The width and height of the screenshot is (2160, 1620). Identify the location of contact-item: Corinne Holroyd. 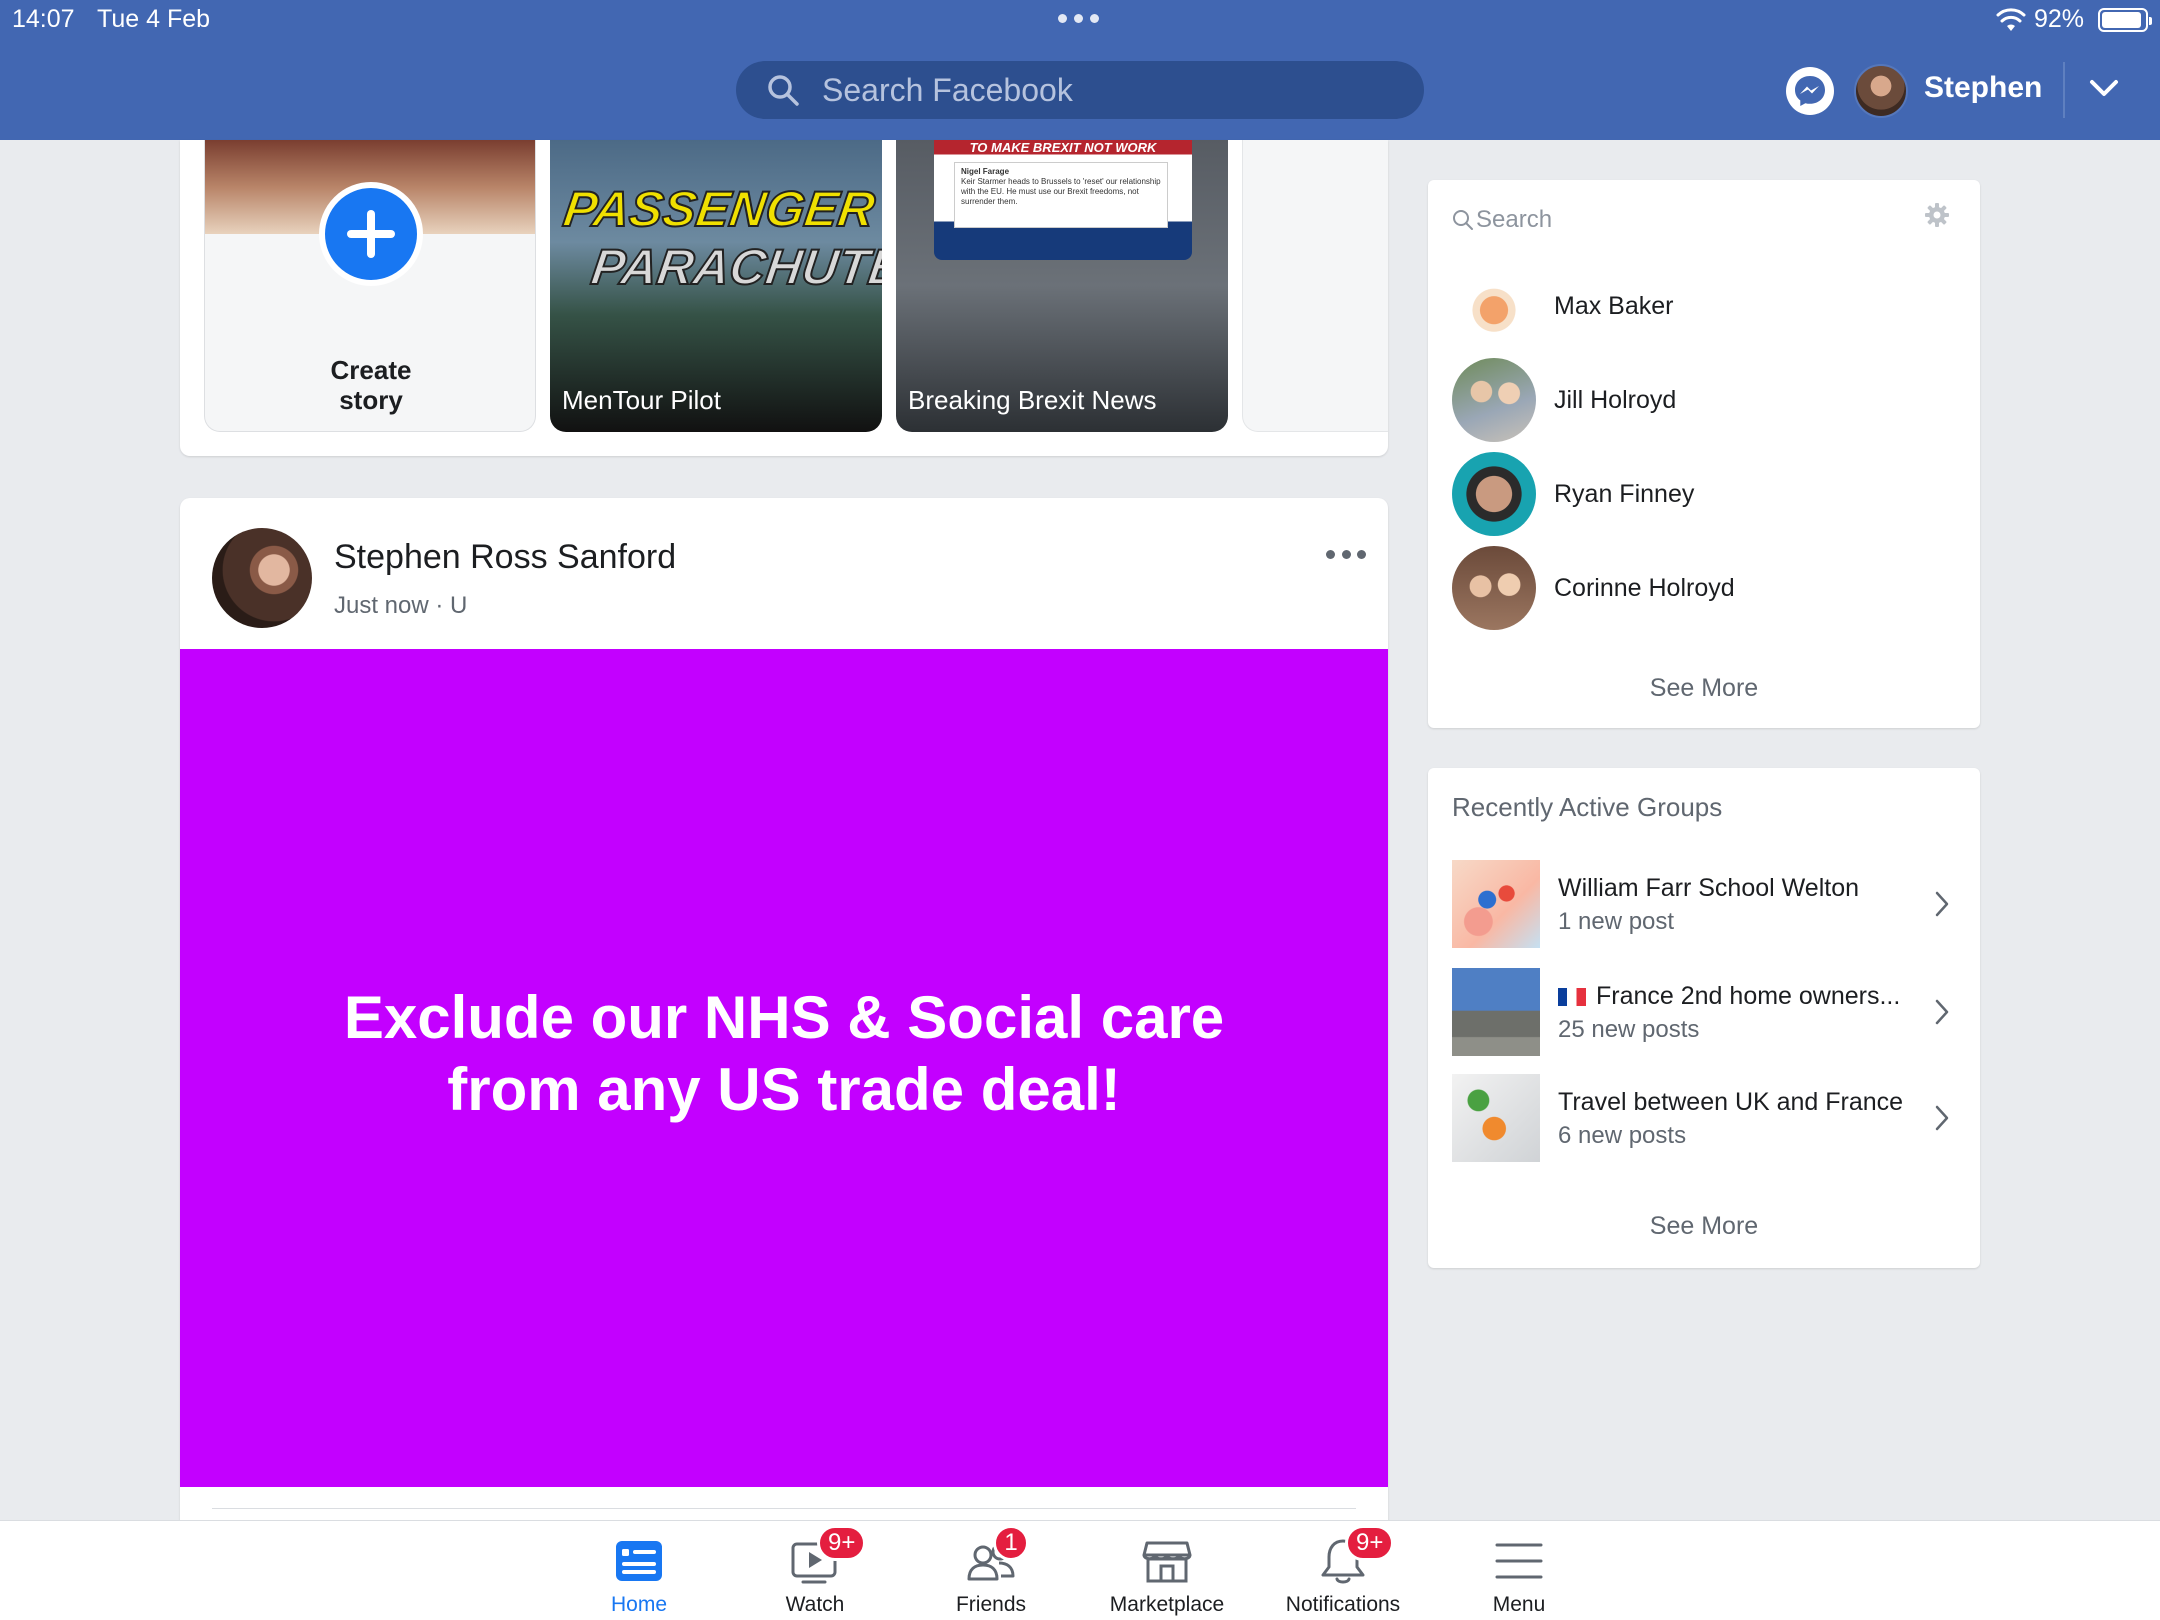
(1702, 588).